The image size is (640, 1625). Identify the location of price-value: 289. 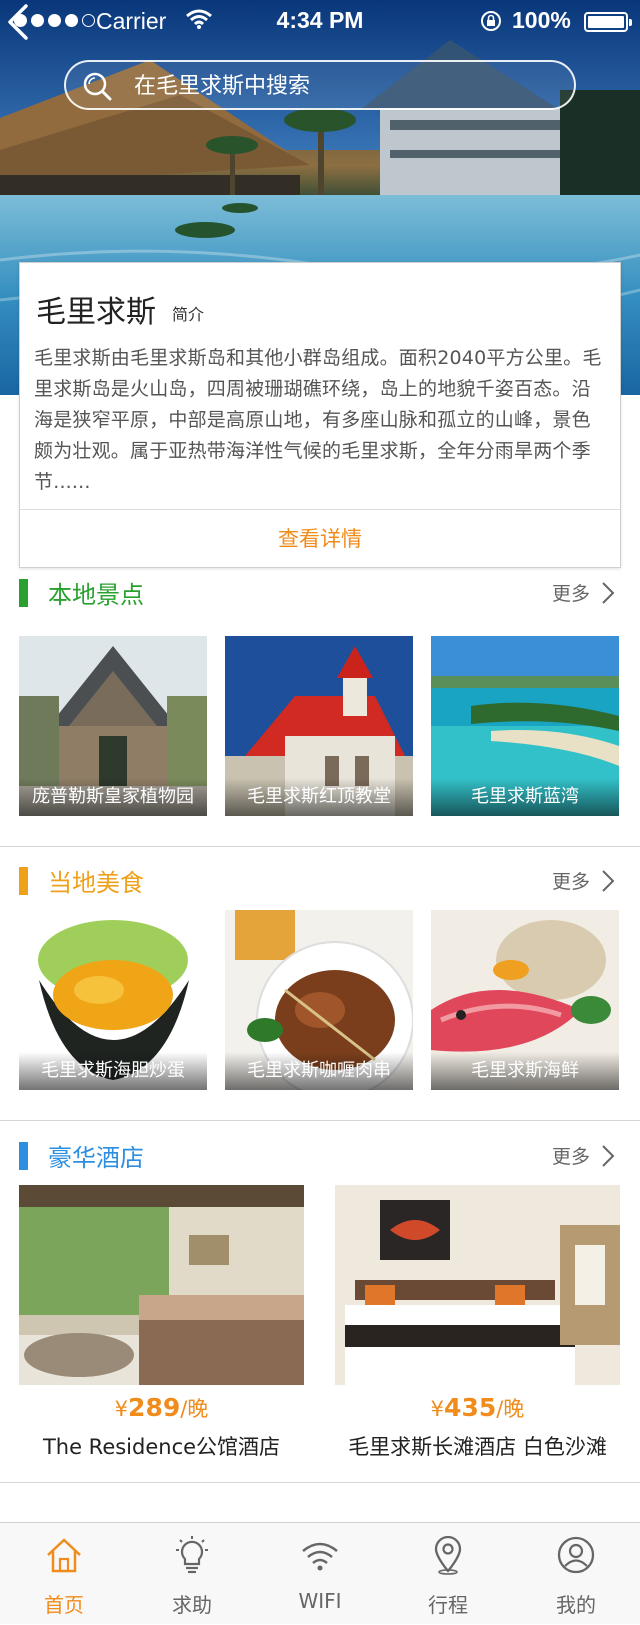
(154, 1407).